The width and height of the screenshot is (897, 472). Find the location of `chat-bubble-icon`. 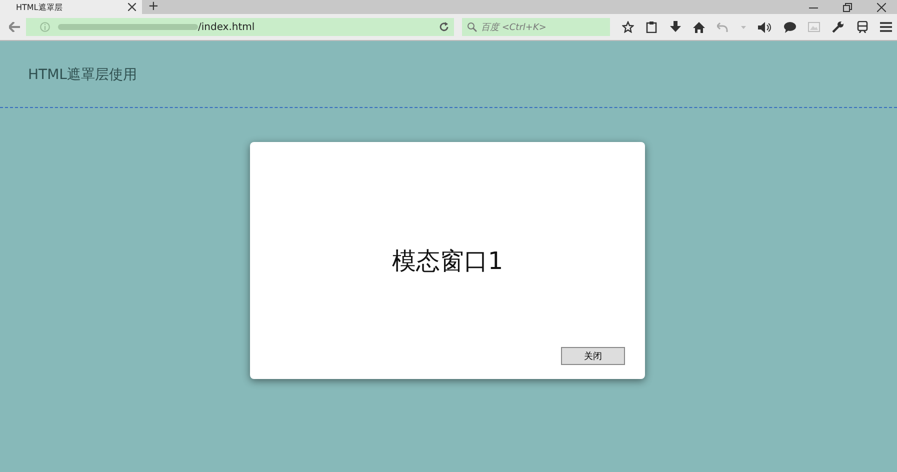

chat-bubble-icon is located at coordinates (790, 27).